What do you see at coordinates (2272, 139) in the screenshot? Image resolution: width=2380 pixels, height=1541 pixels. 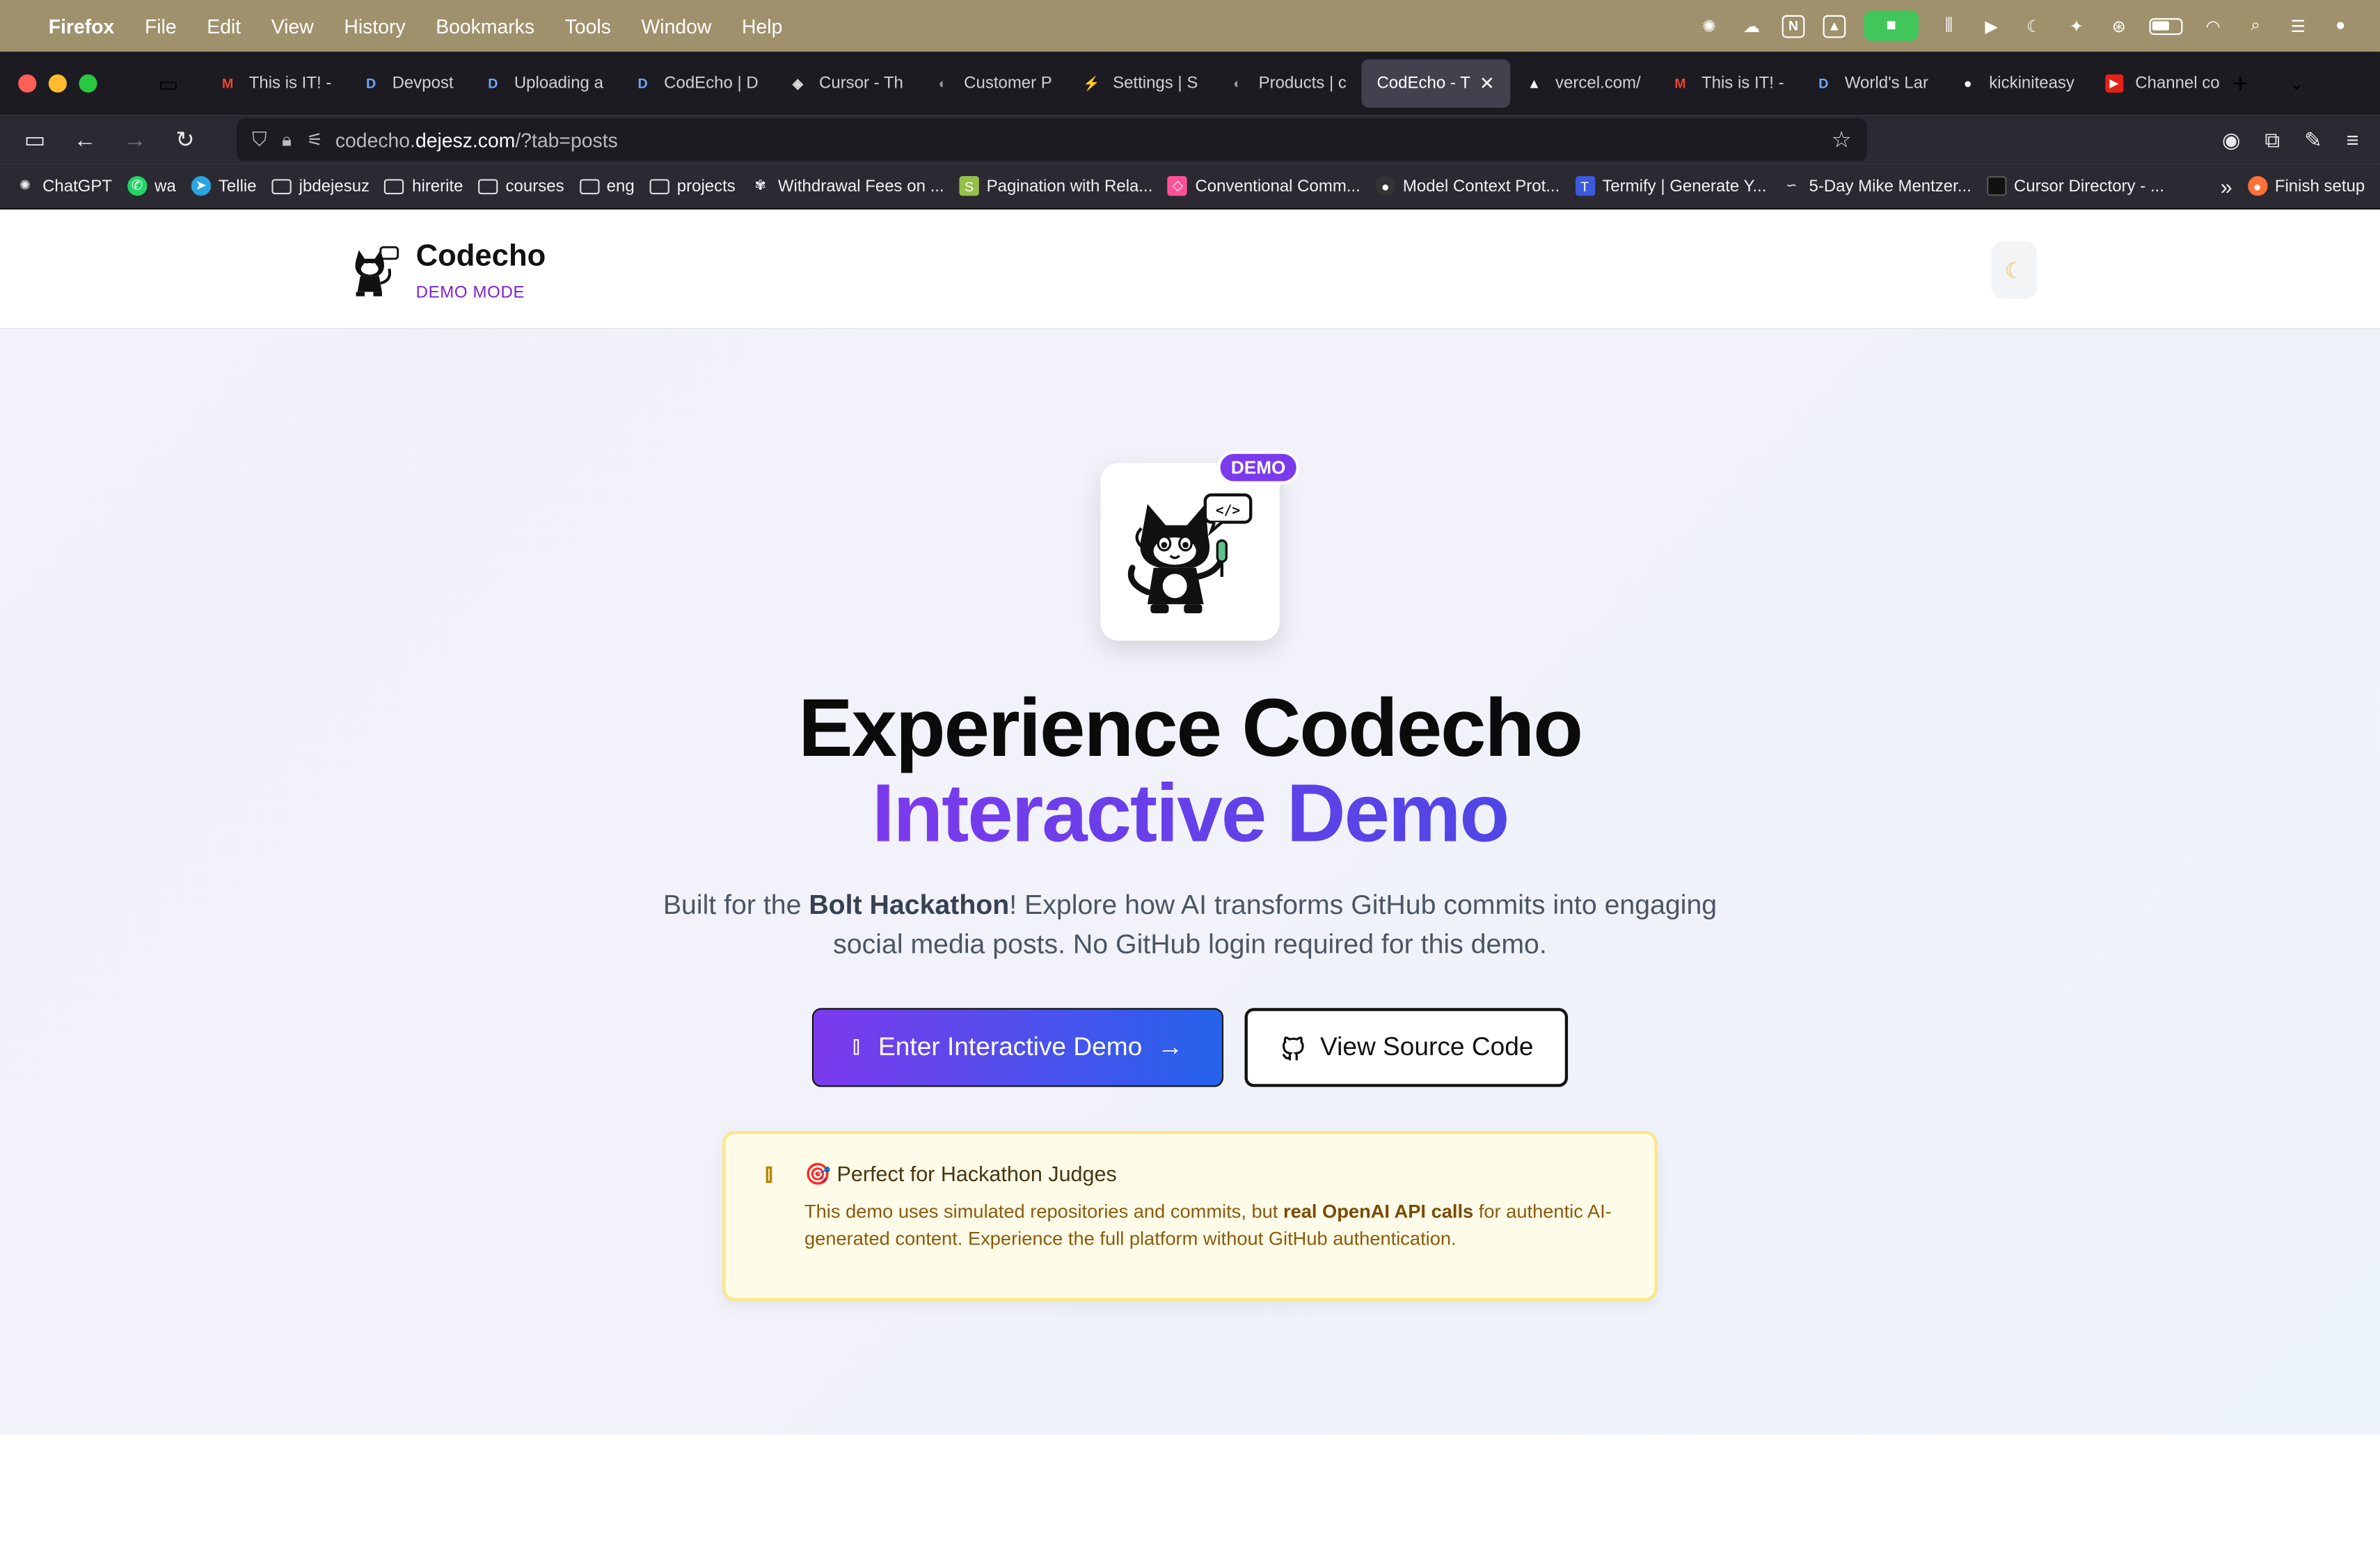 I see `extensions-icon: ⧉` at bounding box center [2272, 139].